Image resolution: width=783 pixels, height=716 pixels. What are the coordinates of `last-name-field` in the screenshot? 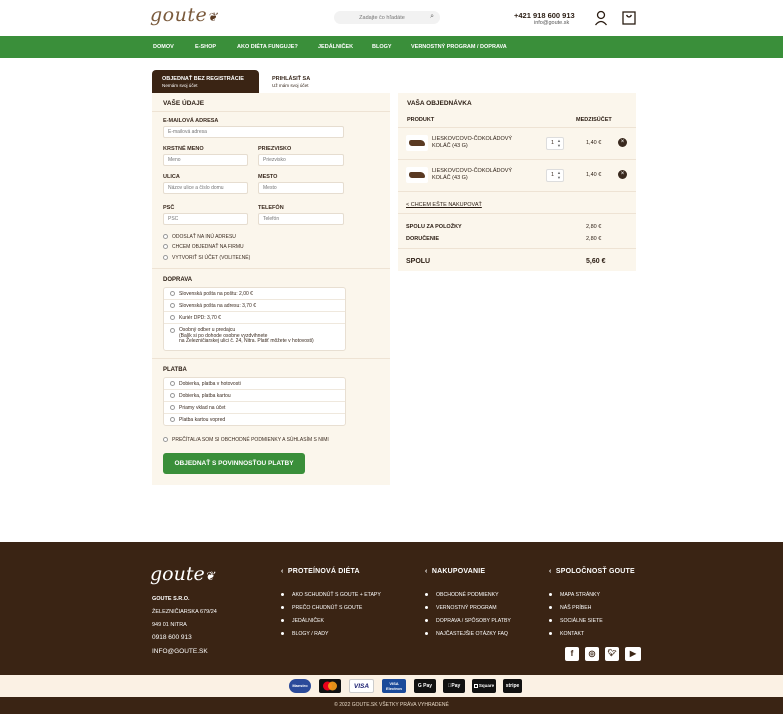 It's located at (301, 160).